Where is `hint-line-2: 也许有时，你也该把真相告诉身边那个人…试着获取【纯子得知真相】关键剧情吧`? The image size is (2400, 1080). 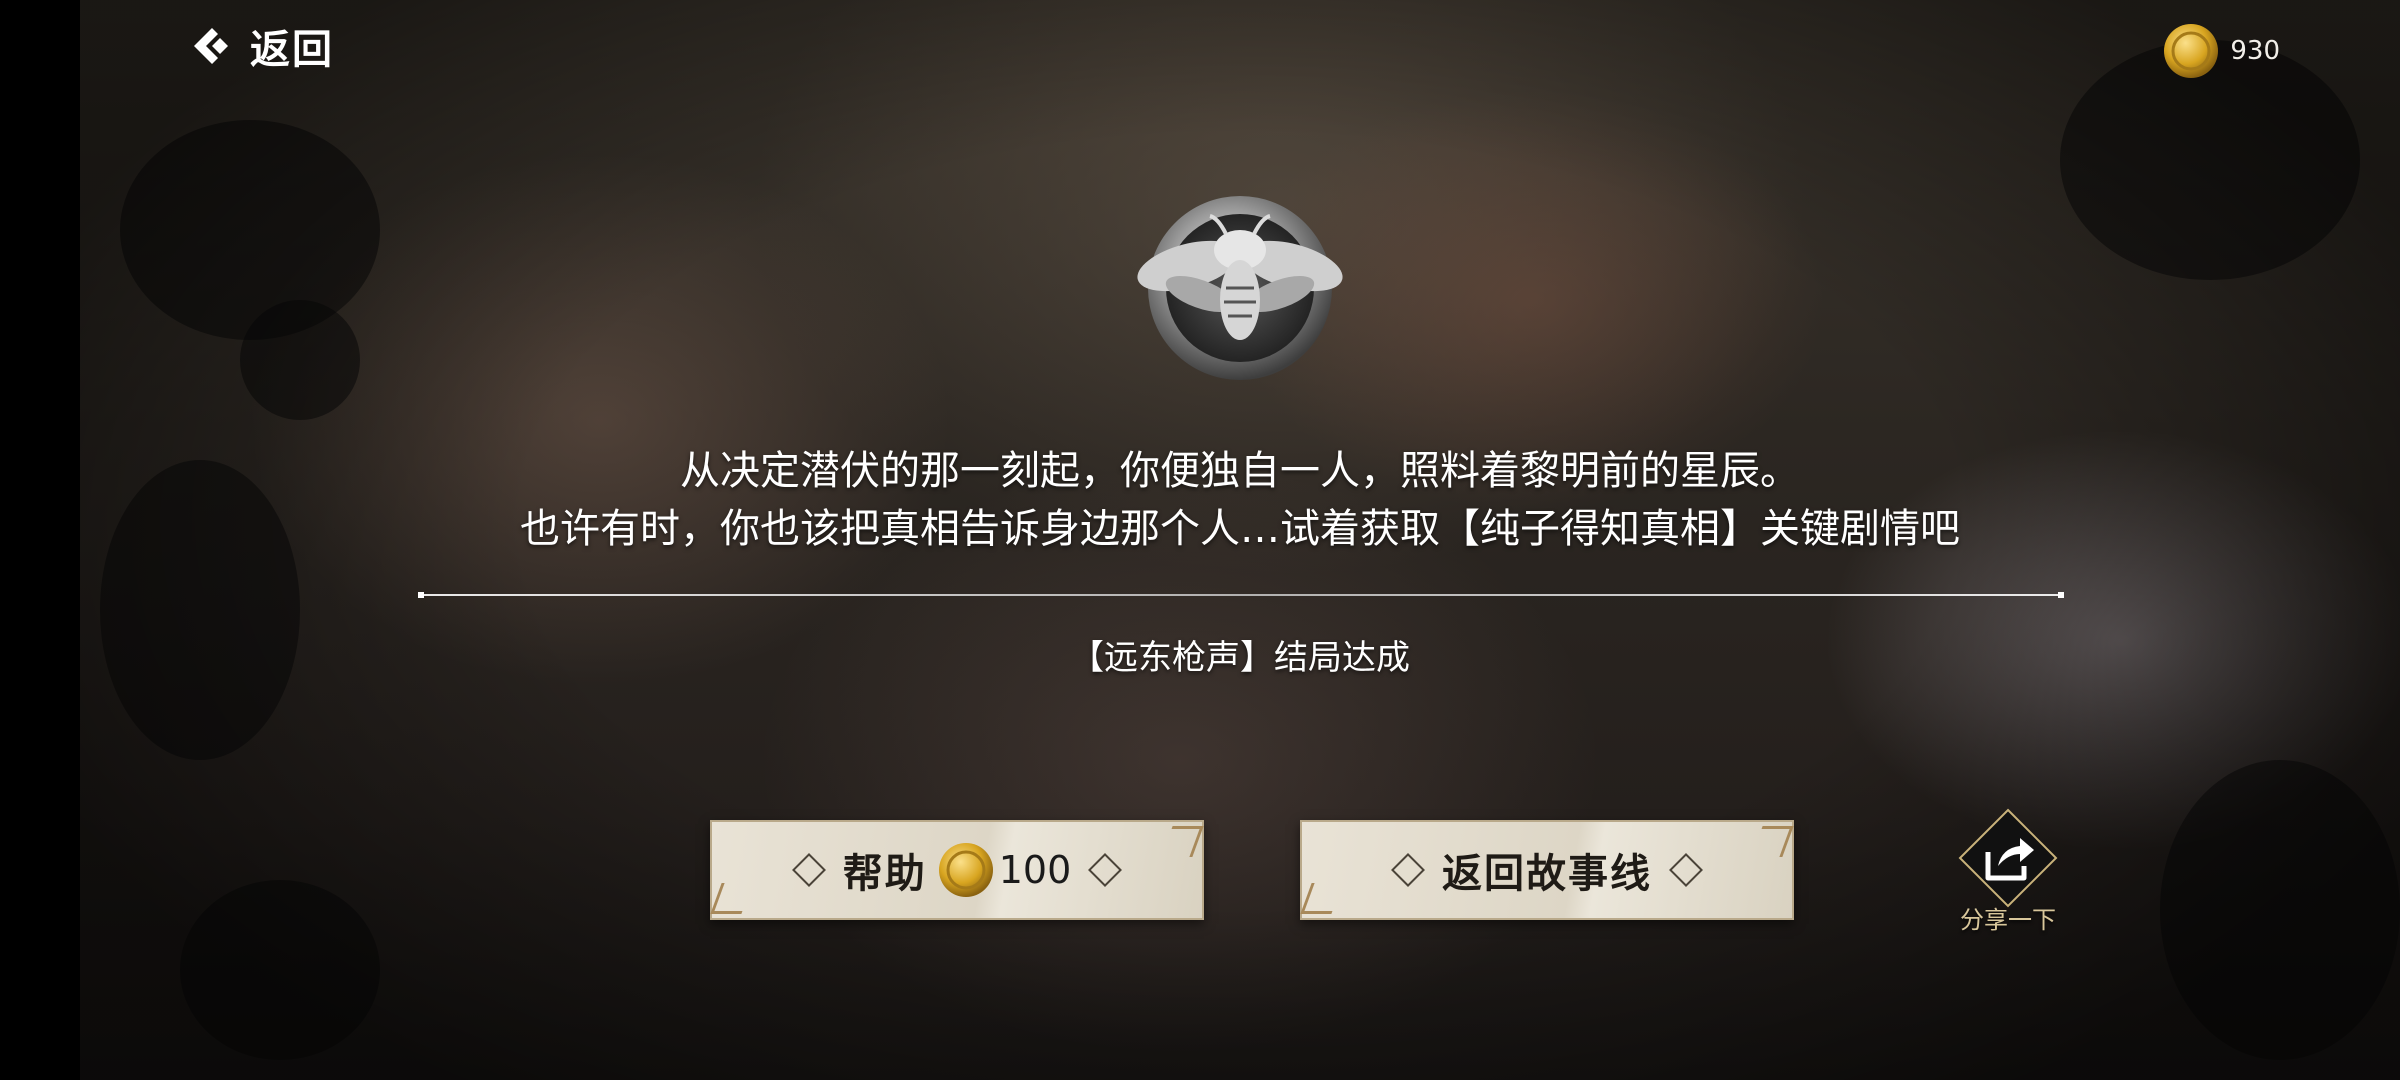
hint-line-2: 也许有时，你也该把真相告诉身边那个人…试着获取【纯子得知真相】关键剧情吧 is located at coordinates (1240, 529).